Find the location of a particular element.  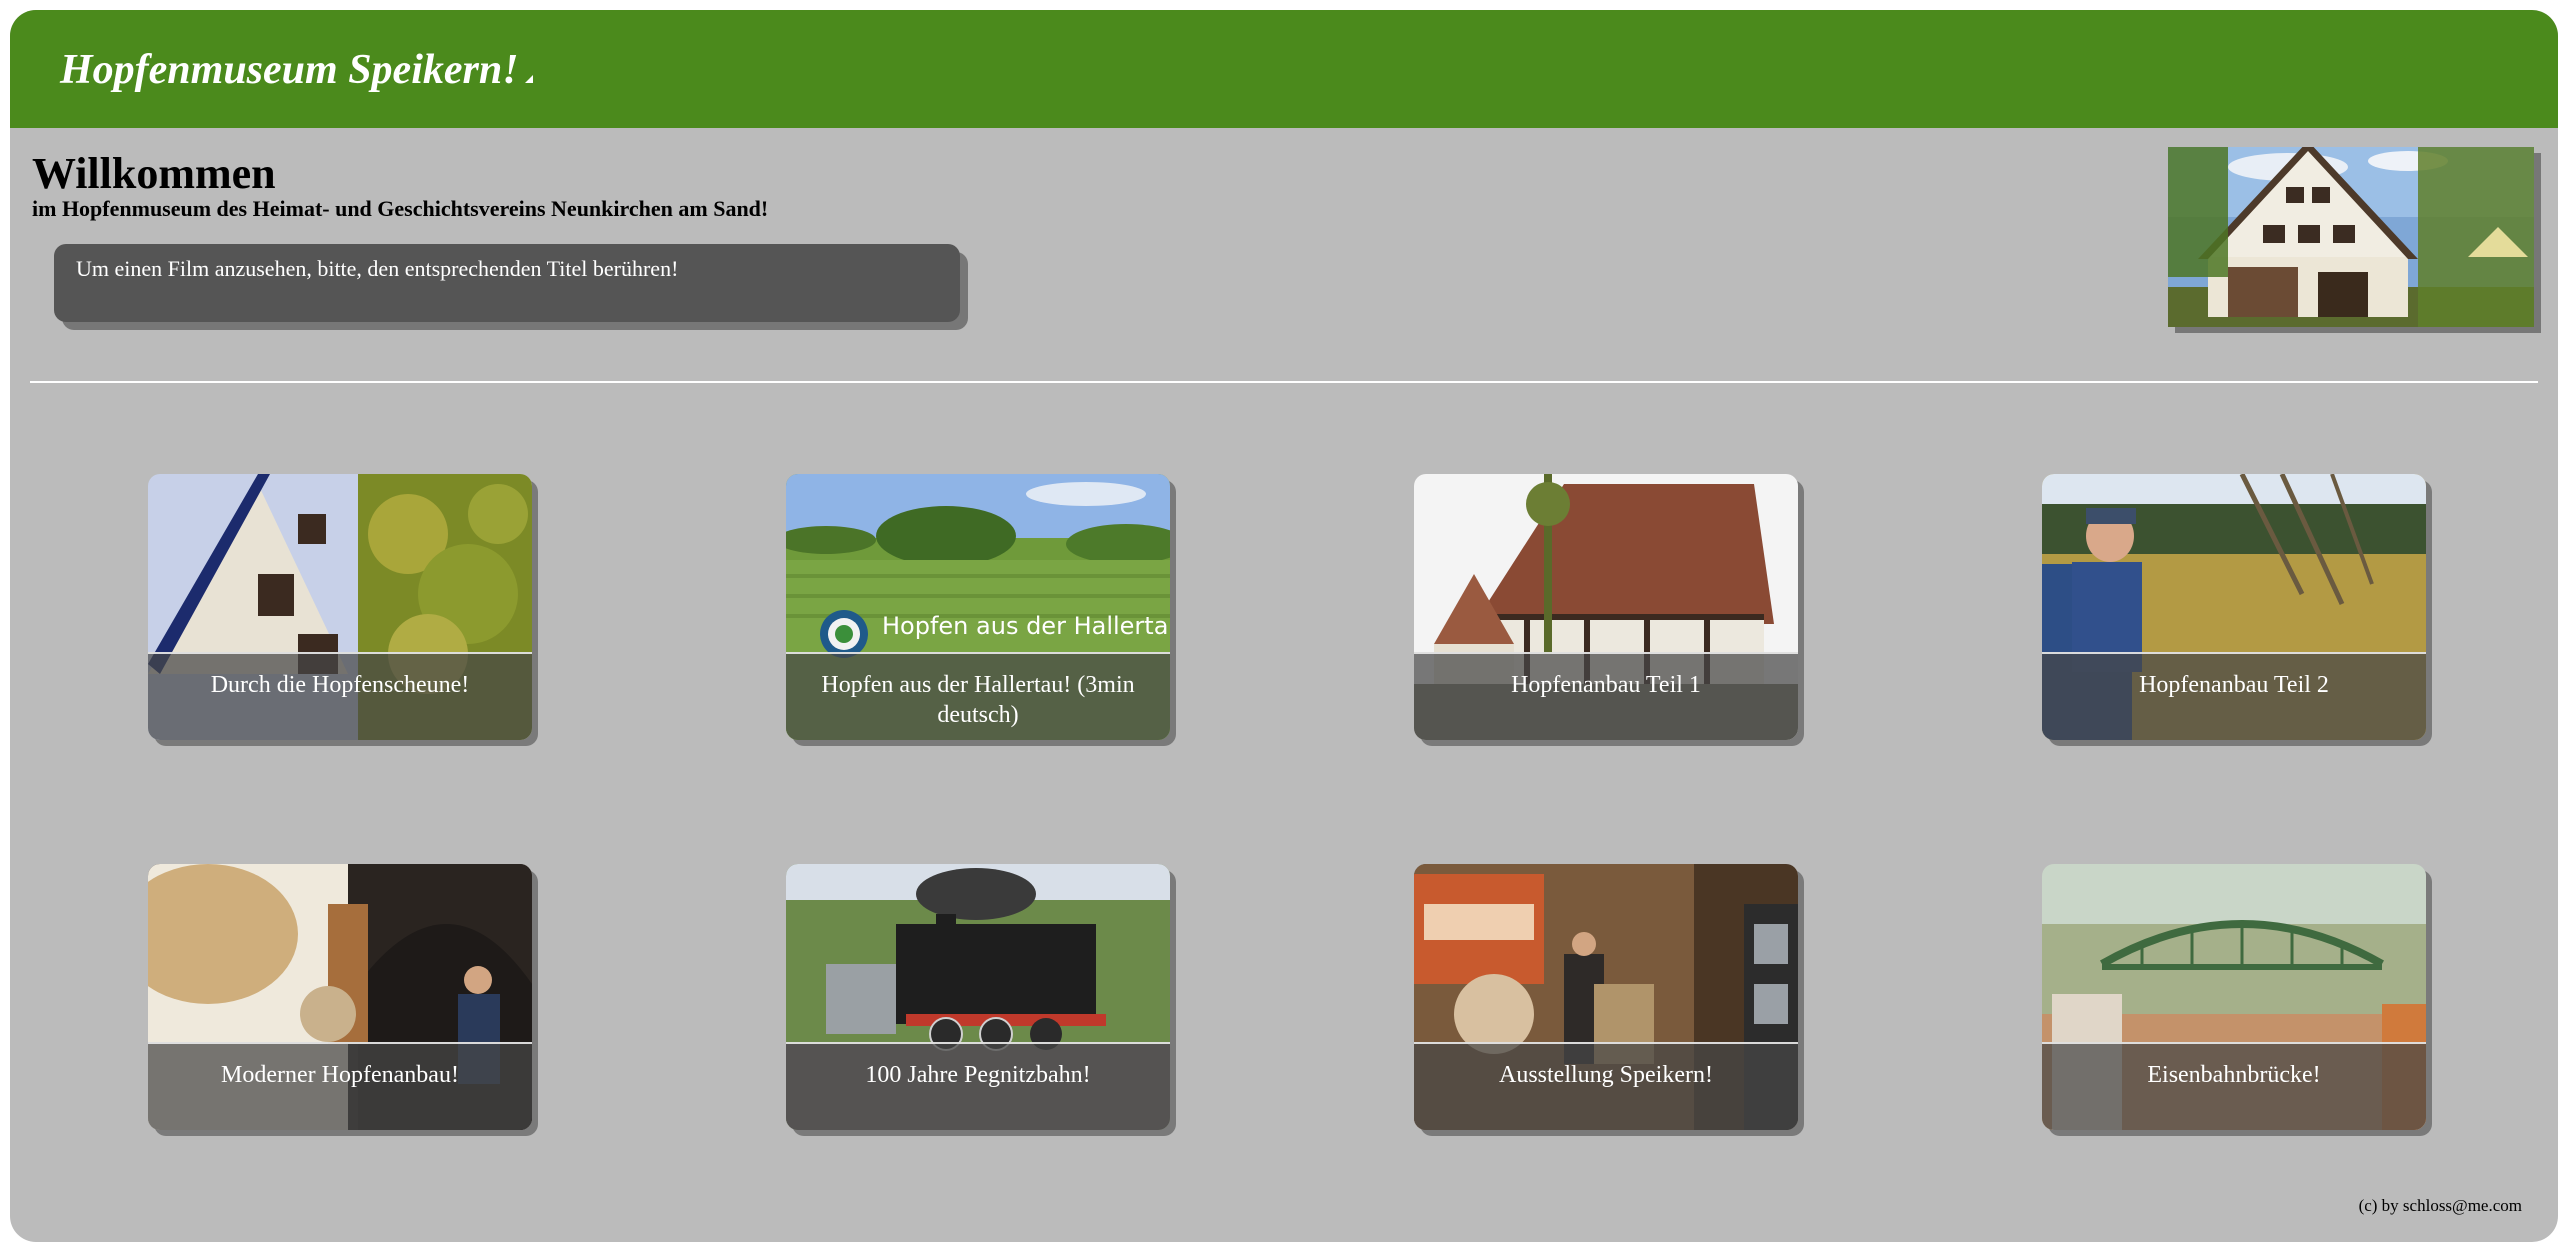

film-title: Hopfenanbau Teil 2 is located at coordinates (2234, 685).